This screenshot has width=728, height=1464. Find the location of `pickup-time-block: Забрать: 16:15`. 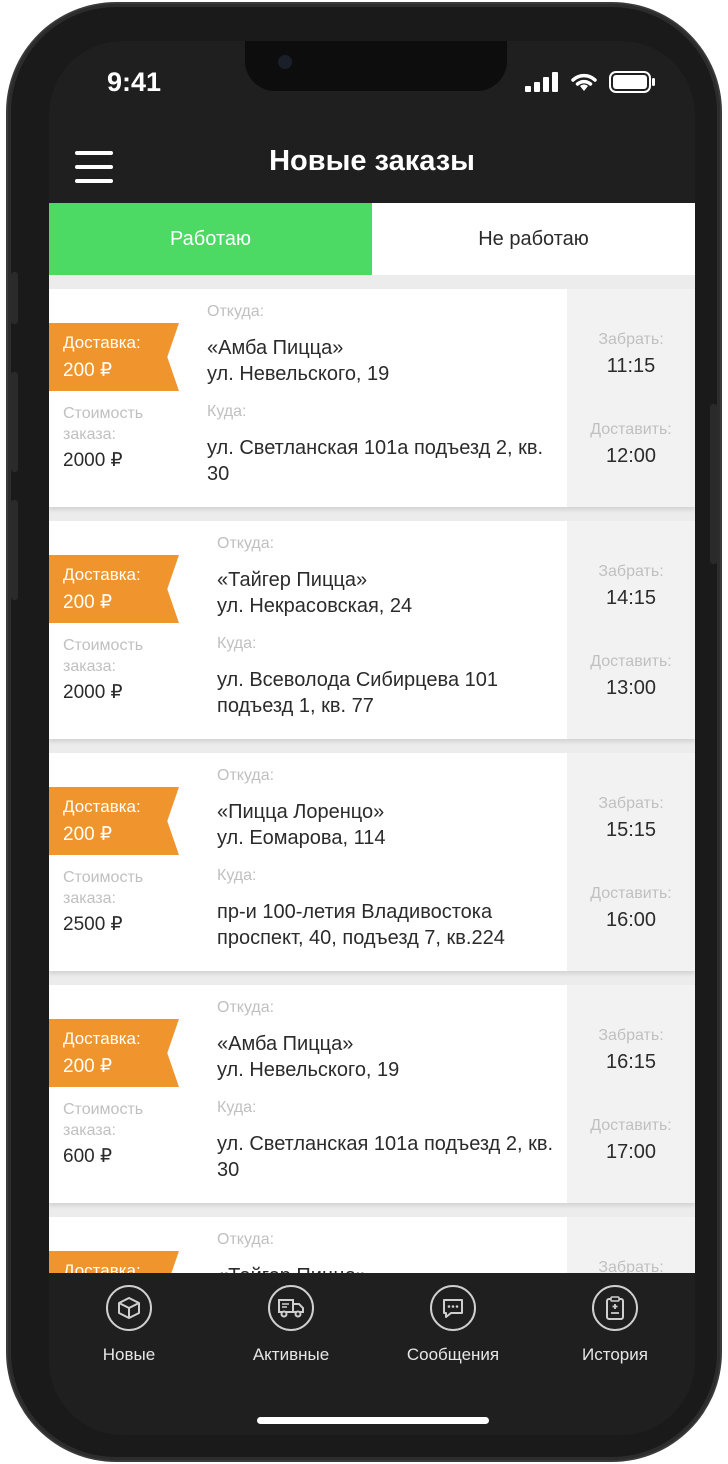

pickup-time-block: Забрать: 16:15 is located at coordinates (631, 1050).